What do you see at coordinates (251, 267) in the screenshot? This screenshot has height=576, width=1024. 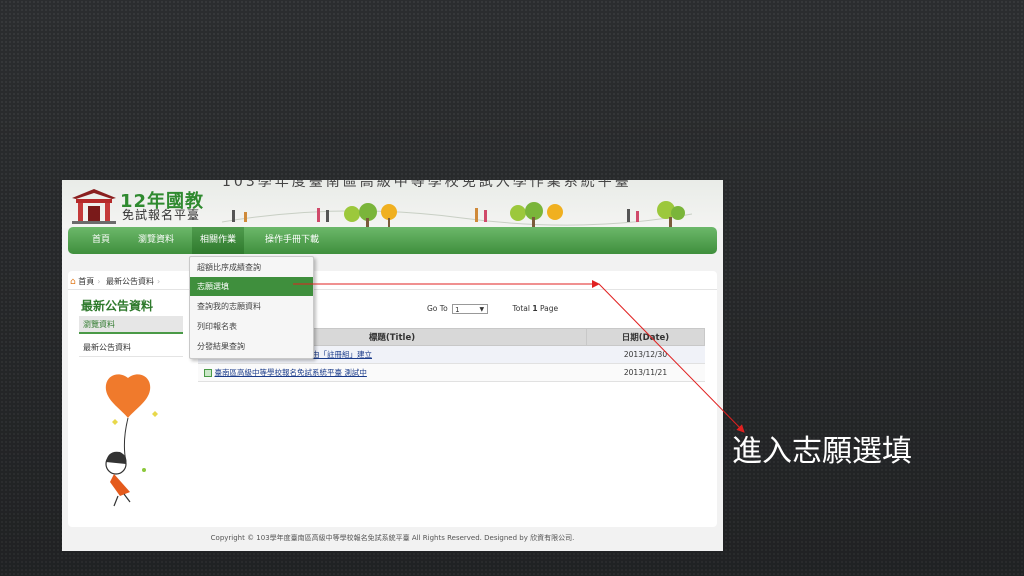 I see `menu-item-score-query: 超額比序成績查詢` at bounding box center [251, 267].